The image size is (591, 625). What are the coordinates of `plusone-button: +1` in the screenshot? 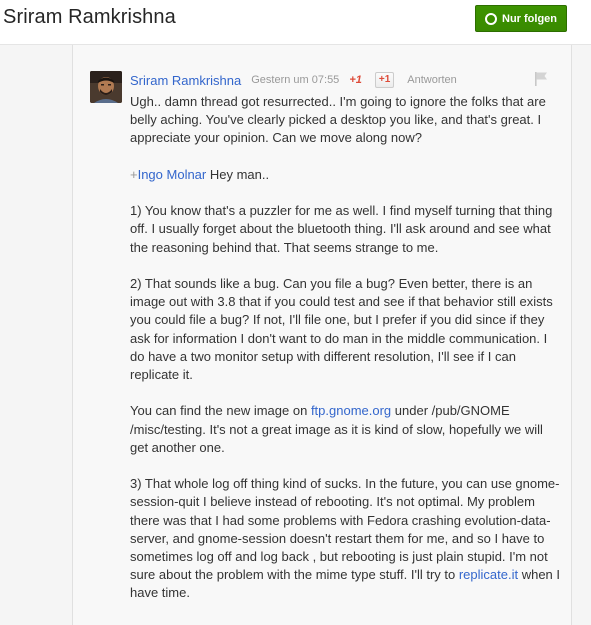 It's located at (384, 80).